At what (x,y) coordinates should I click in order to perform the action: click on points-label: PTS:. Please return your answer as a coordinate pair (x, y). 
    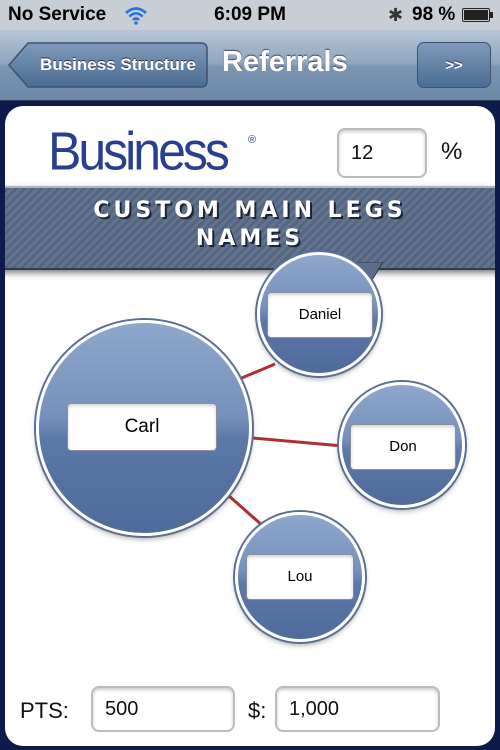
    Looking at the image, I should click on (44, 710).